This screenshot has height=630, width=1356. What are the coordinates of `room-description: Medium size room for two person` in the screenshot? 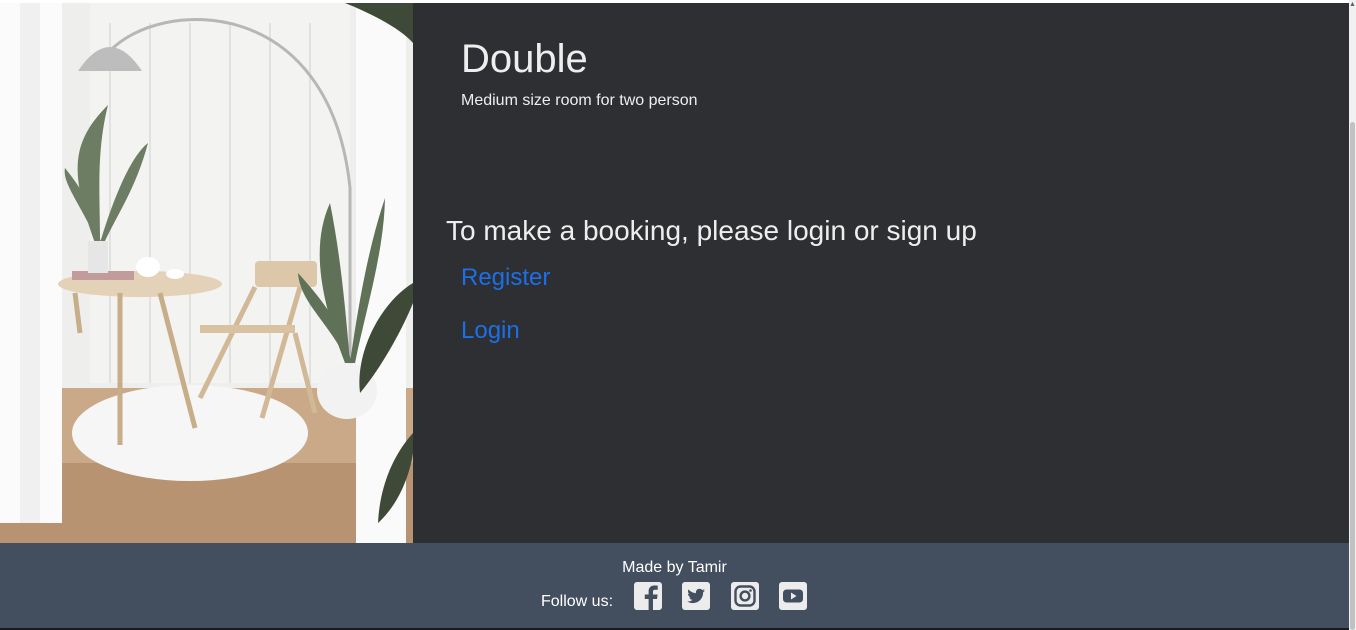 It's located at (579, 100).